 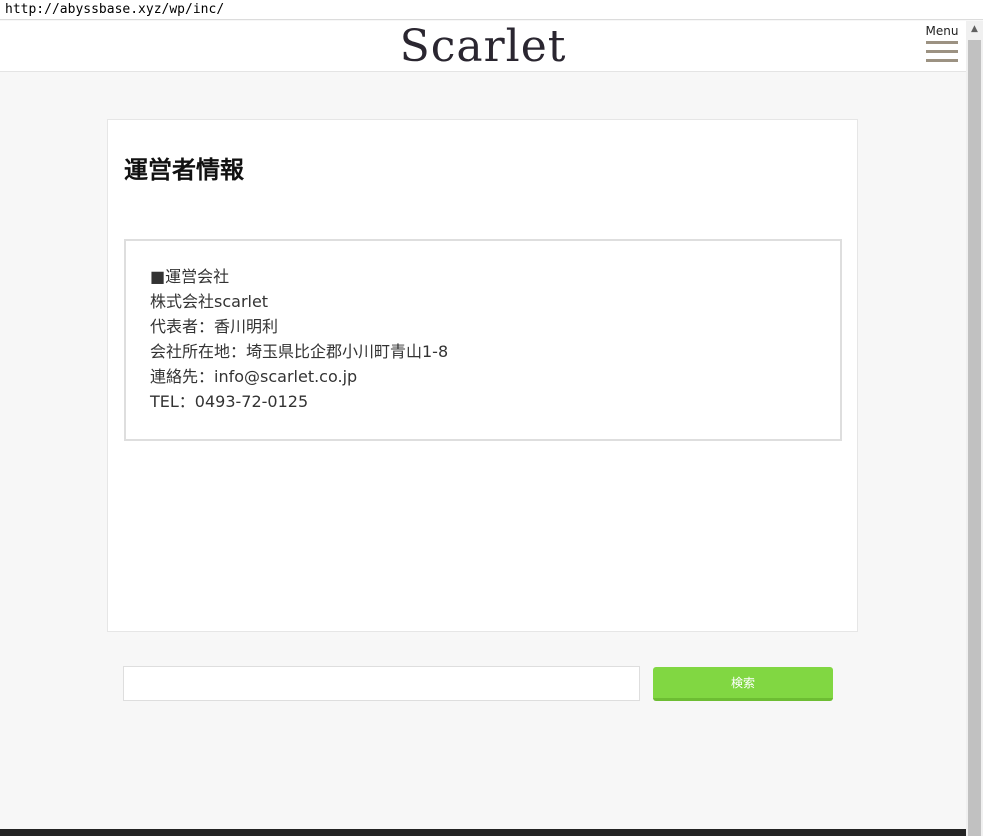 What do you see at coordinates (190, 276) in the screenshot?
I see `info-line-heading: ■運営会社` at bounding box center [190, 276].